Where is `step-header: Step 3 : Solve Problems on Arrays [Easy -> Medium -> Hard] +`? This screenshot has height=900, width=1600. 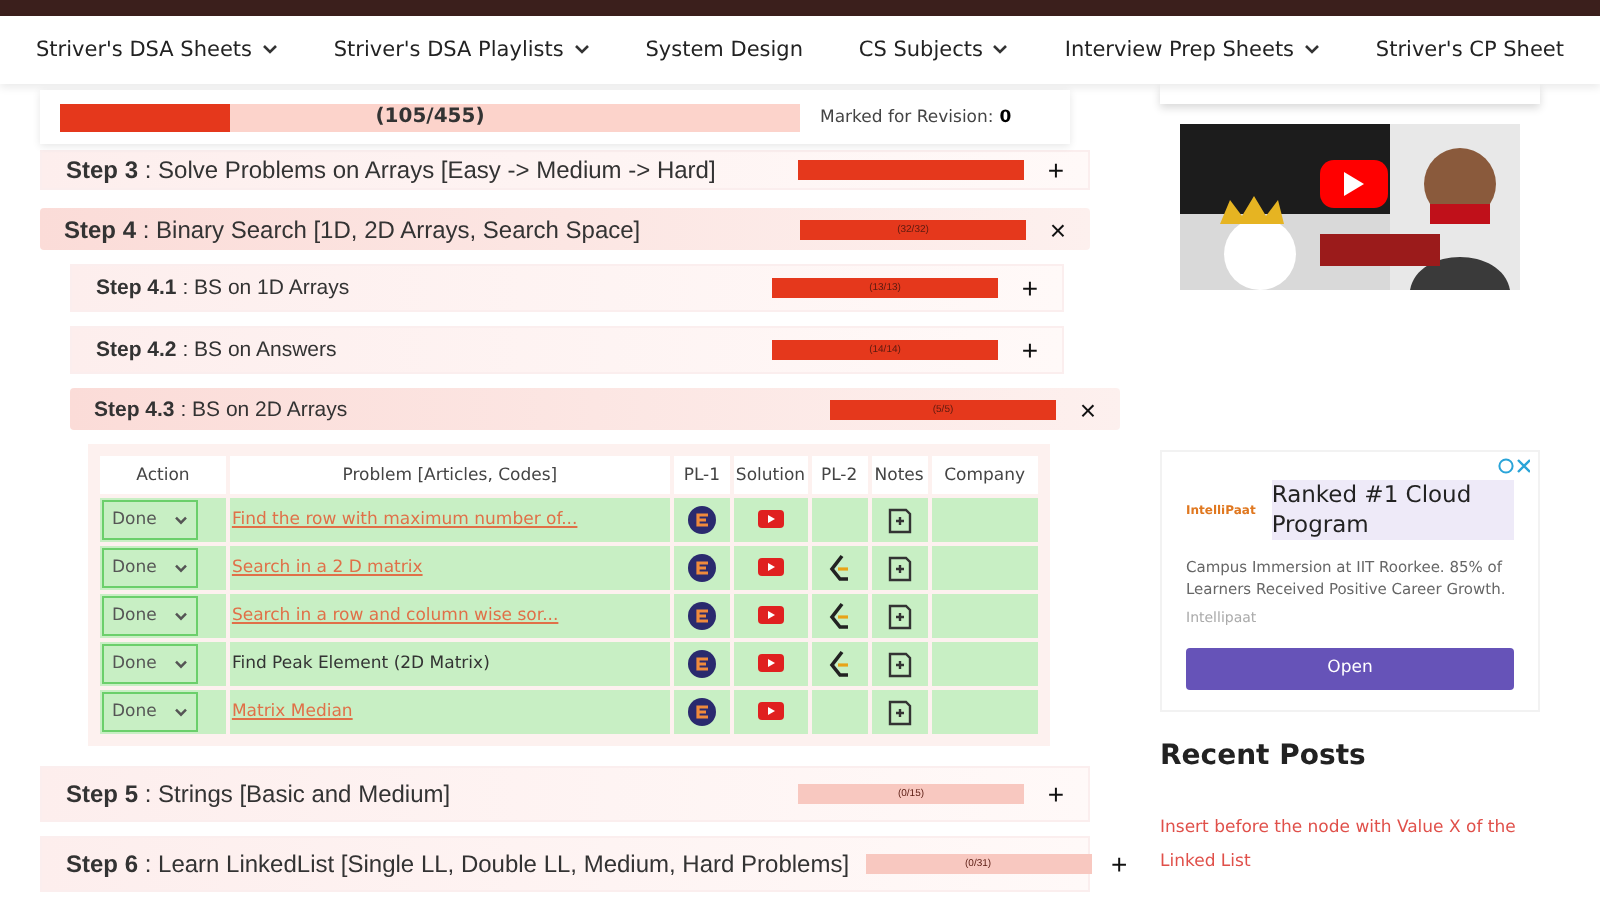
step-header: Step 3 : Solve Problems on Arrays [Easy -> Medium -> Hard] + is located at coordinates (565, 170).